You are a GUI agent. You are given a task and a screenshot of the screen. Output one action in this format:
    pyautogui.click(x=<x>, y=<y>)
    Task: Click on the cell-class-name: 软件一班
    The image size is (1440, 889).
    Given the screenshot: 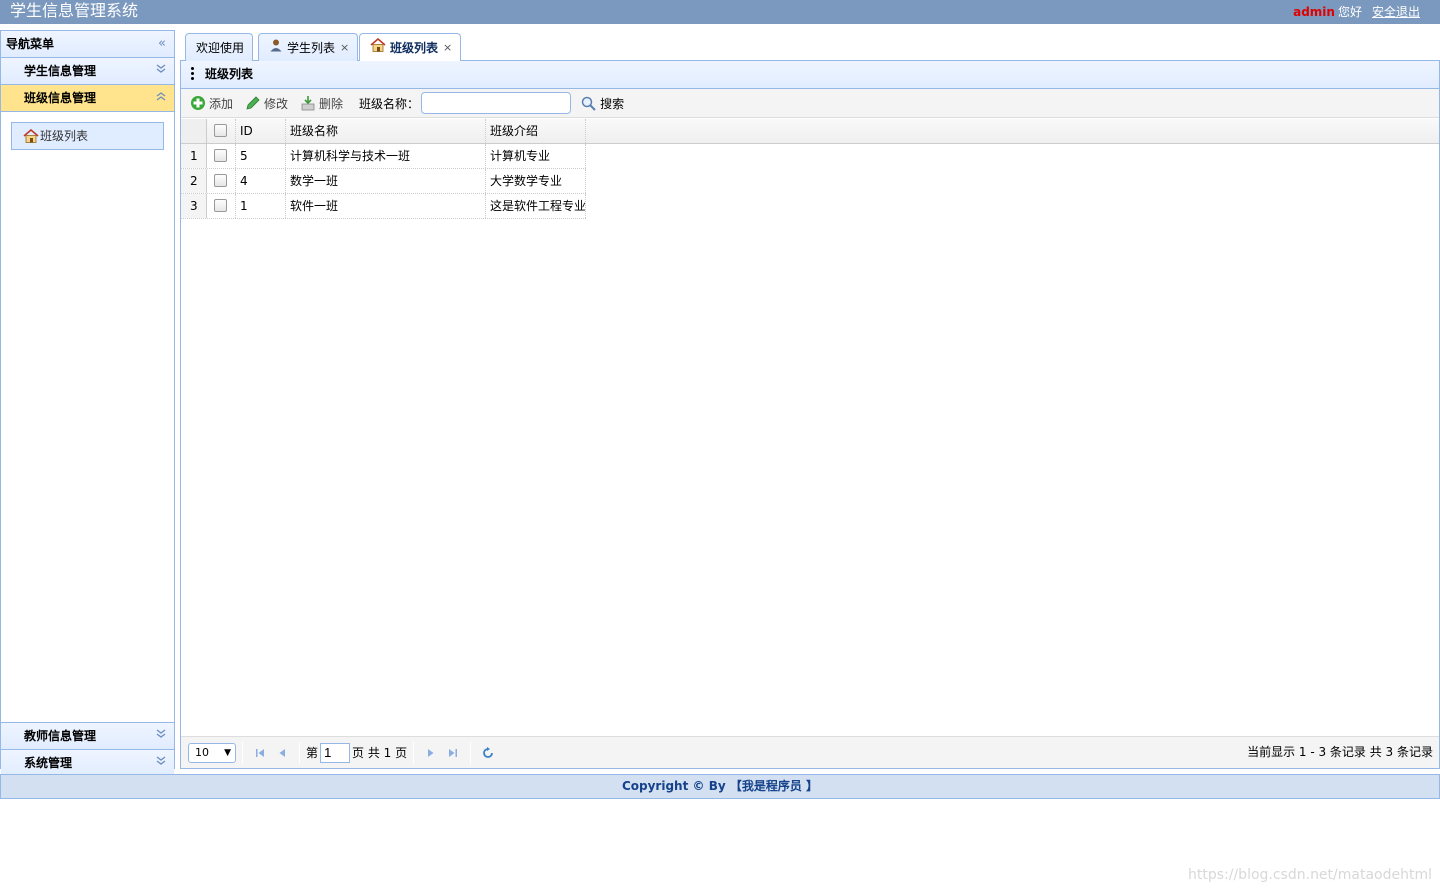 What is the action you would take?
    pyautogui.click(x=386, y=206)
    